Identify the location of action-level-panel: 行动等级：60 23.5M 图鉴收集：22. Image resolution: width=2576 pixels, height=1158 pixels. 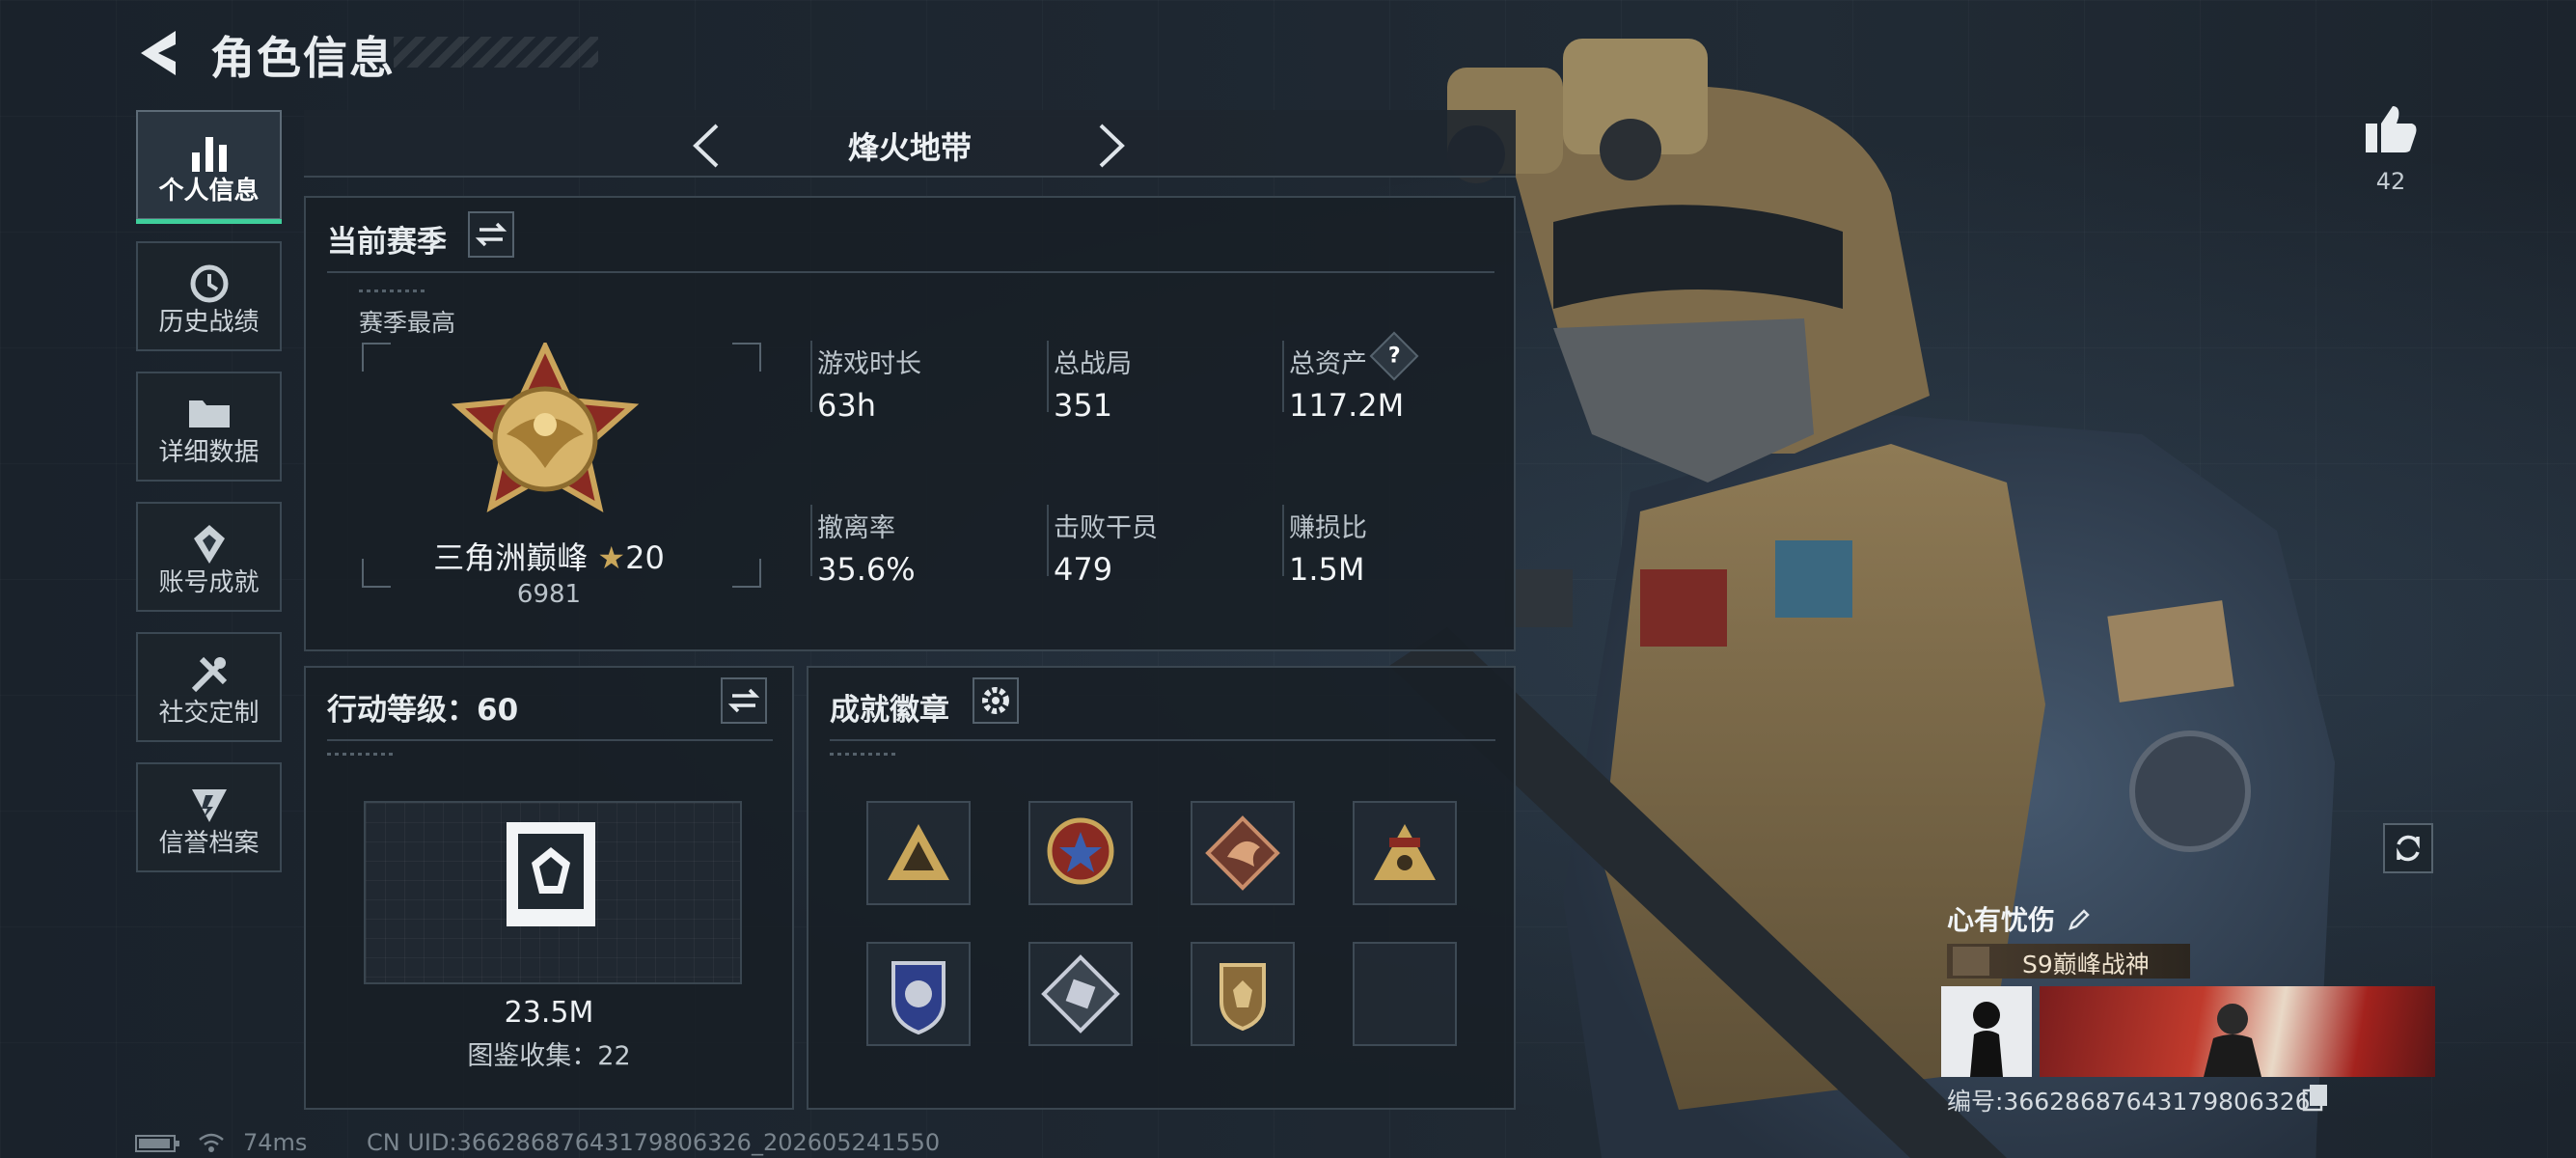
(549, 888).